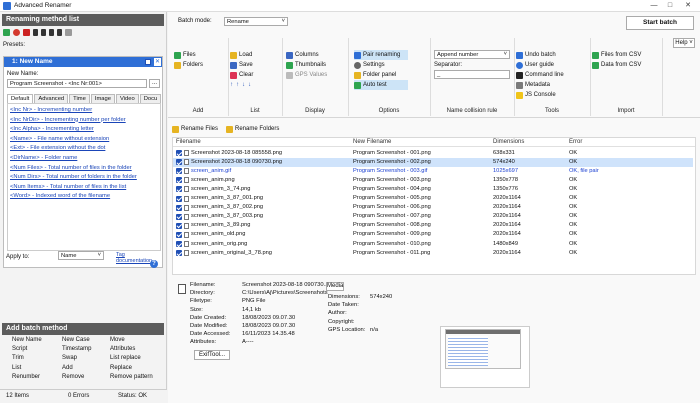 Image resolution: width=700 pixels, height=403 pixels. Describe the element at coordinates (27, 340) in the screenshot. I see `batch-method-item: New Name` at that location.